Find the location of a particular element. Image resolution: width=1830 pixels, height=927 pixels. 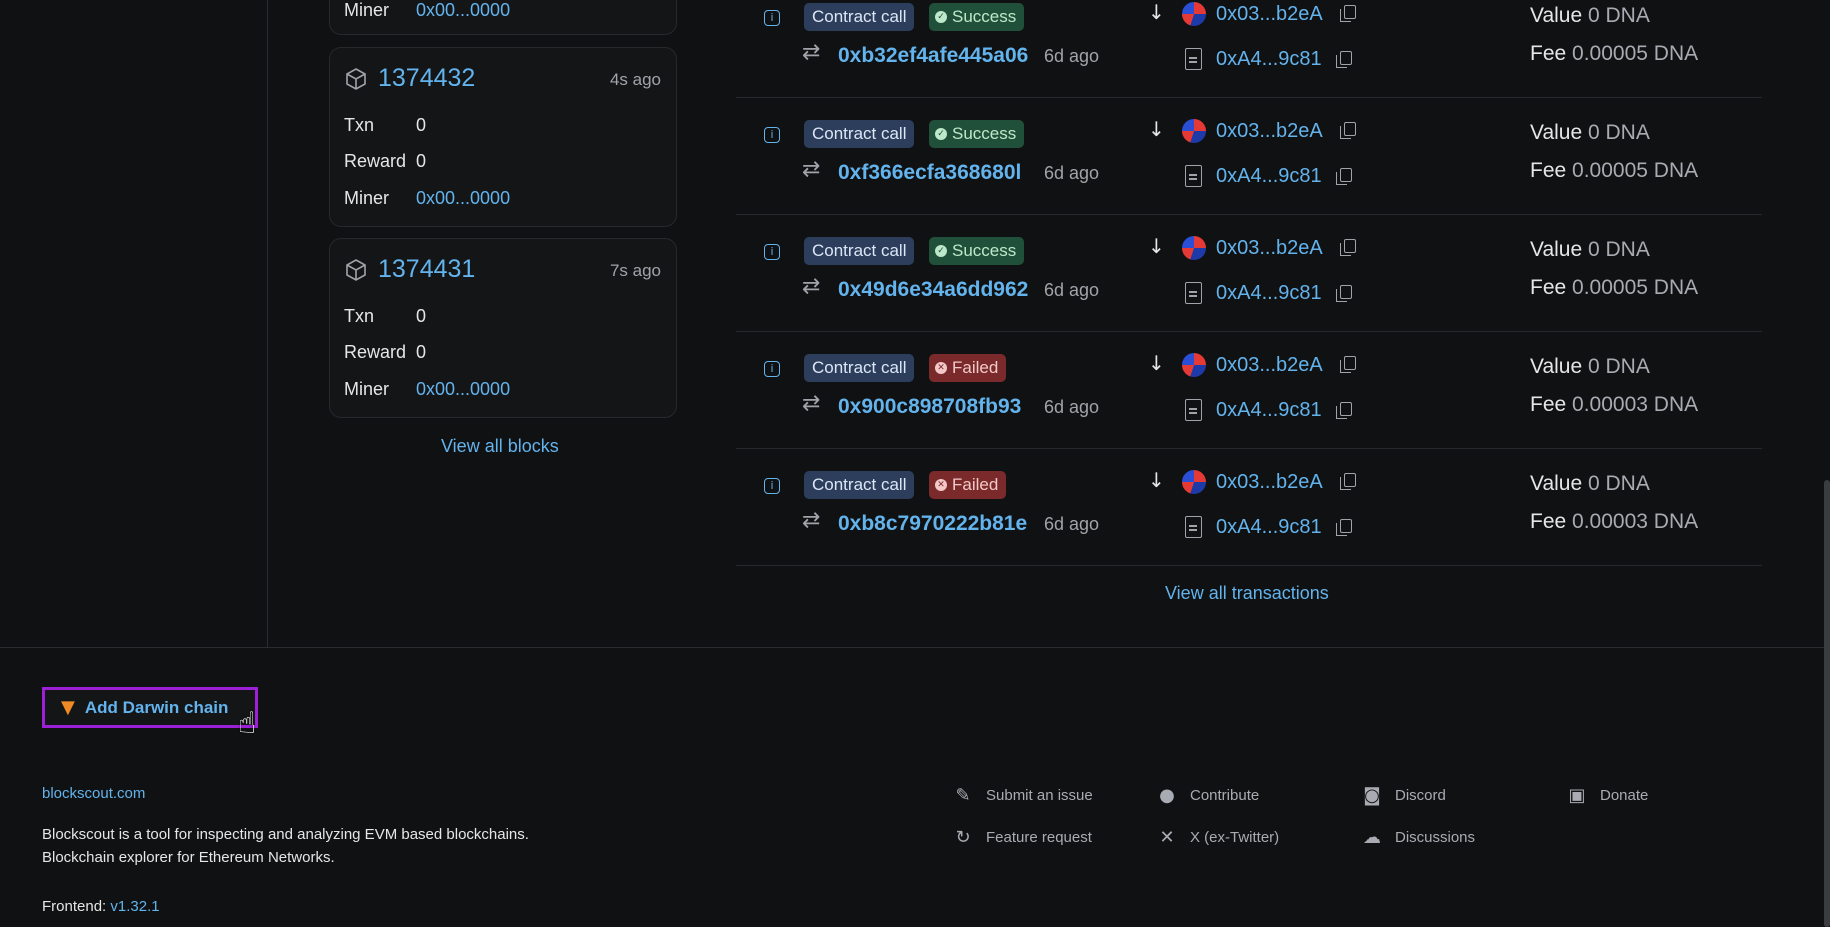

contribute-link: ● Contribute is located at coordinates (1207, 795).